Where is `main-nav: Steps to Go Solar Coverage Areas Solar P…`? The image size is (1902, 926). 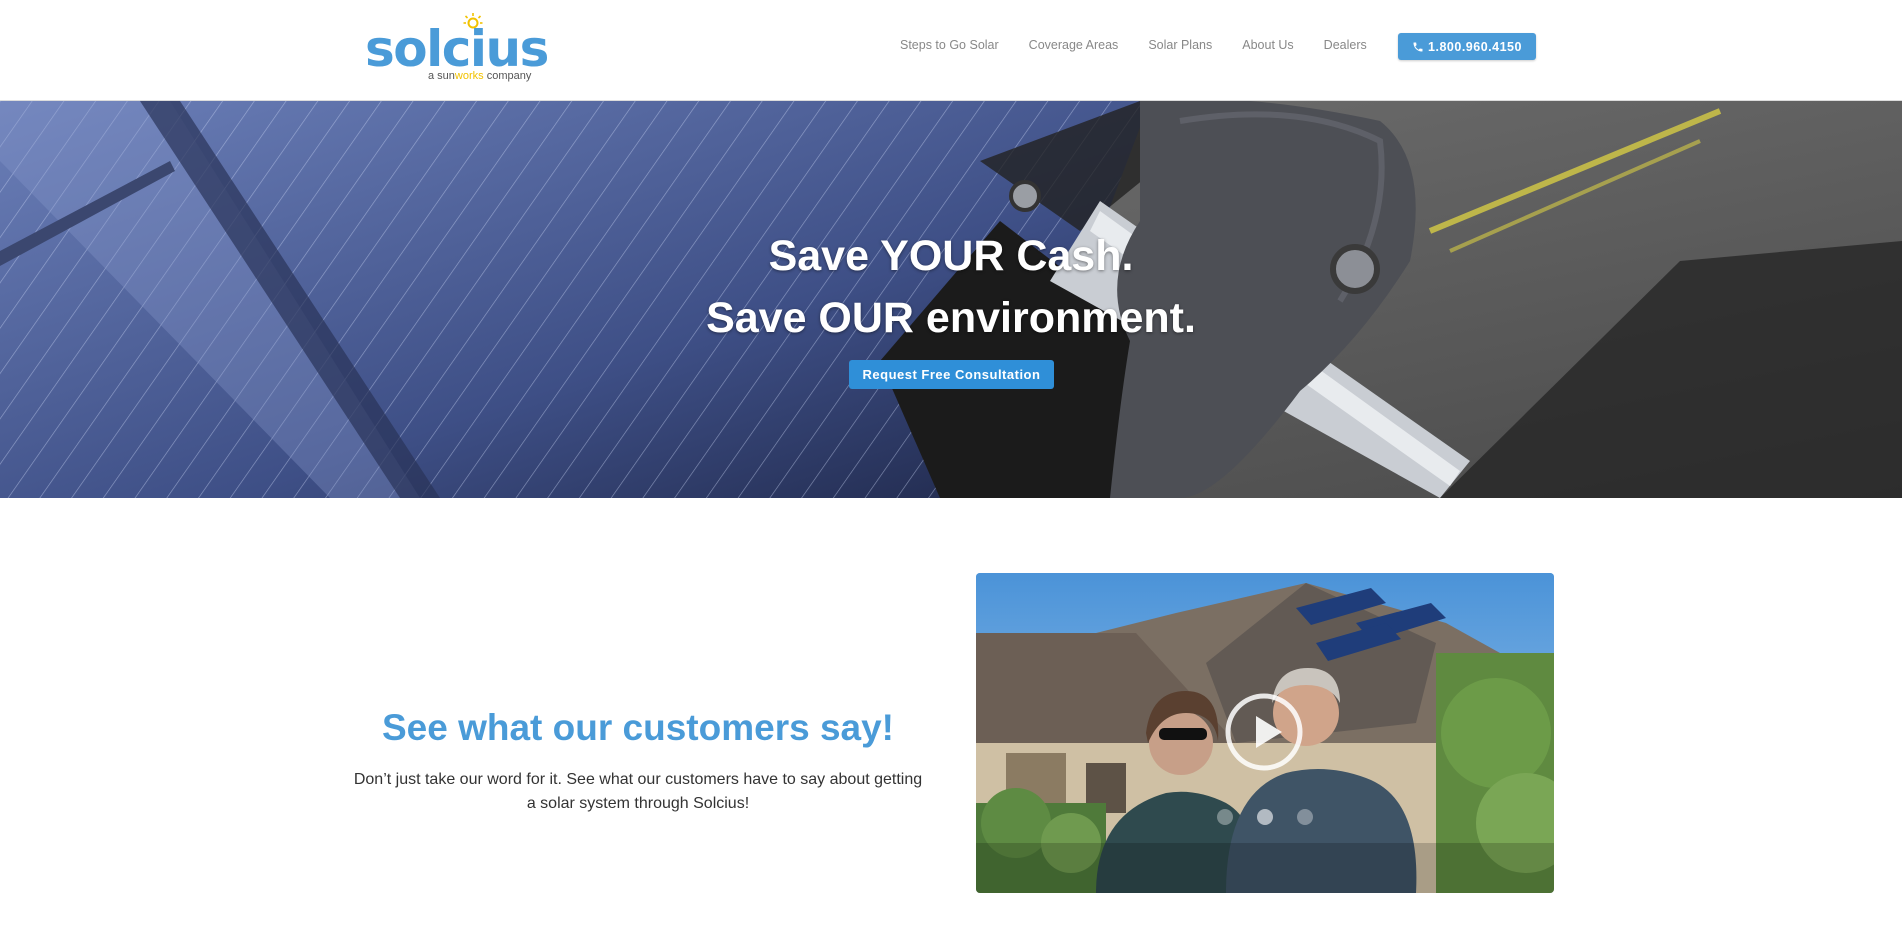
main-nav: Steps to Go Solar Coverage Areas Solar P… is located at coordinates (1148, 45).